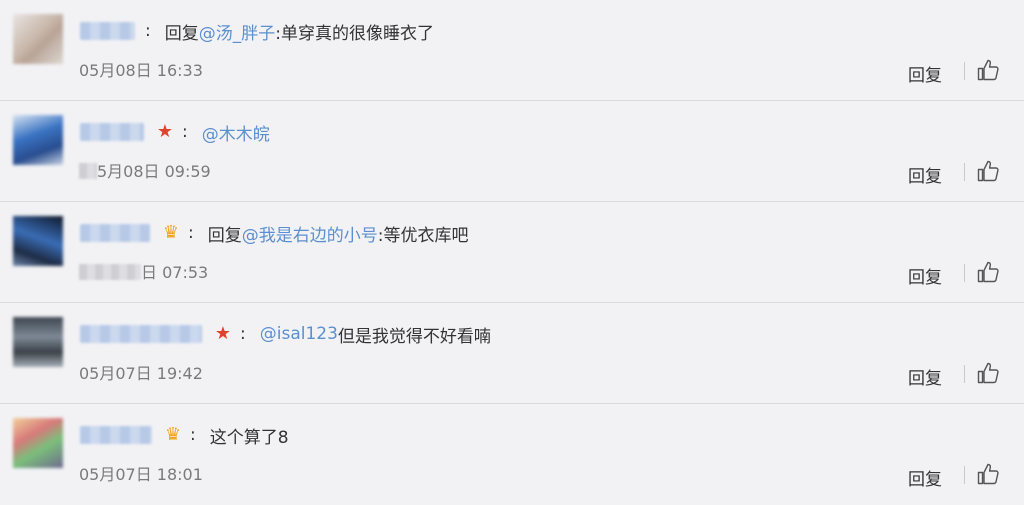  I want to click on timestamp: 05月07日 18:01, so click(141, 473).